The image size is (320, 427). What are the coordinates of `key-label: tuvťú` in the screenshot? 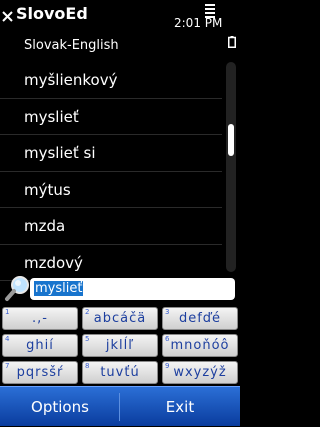 It's located at (120, 372).